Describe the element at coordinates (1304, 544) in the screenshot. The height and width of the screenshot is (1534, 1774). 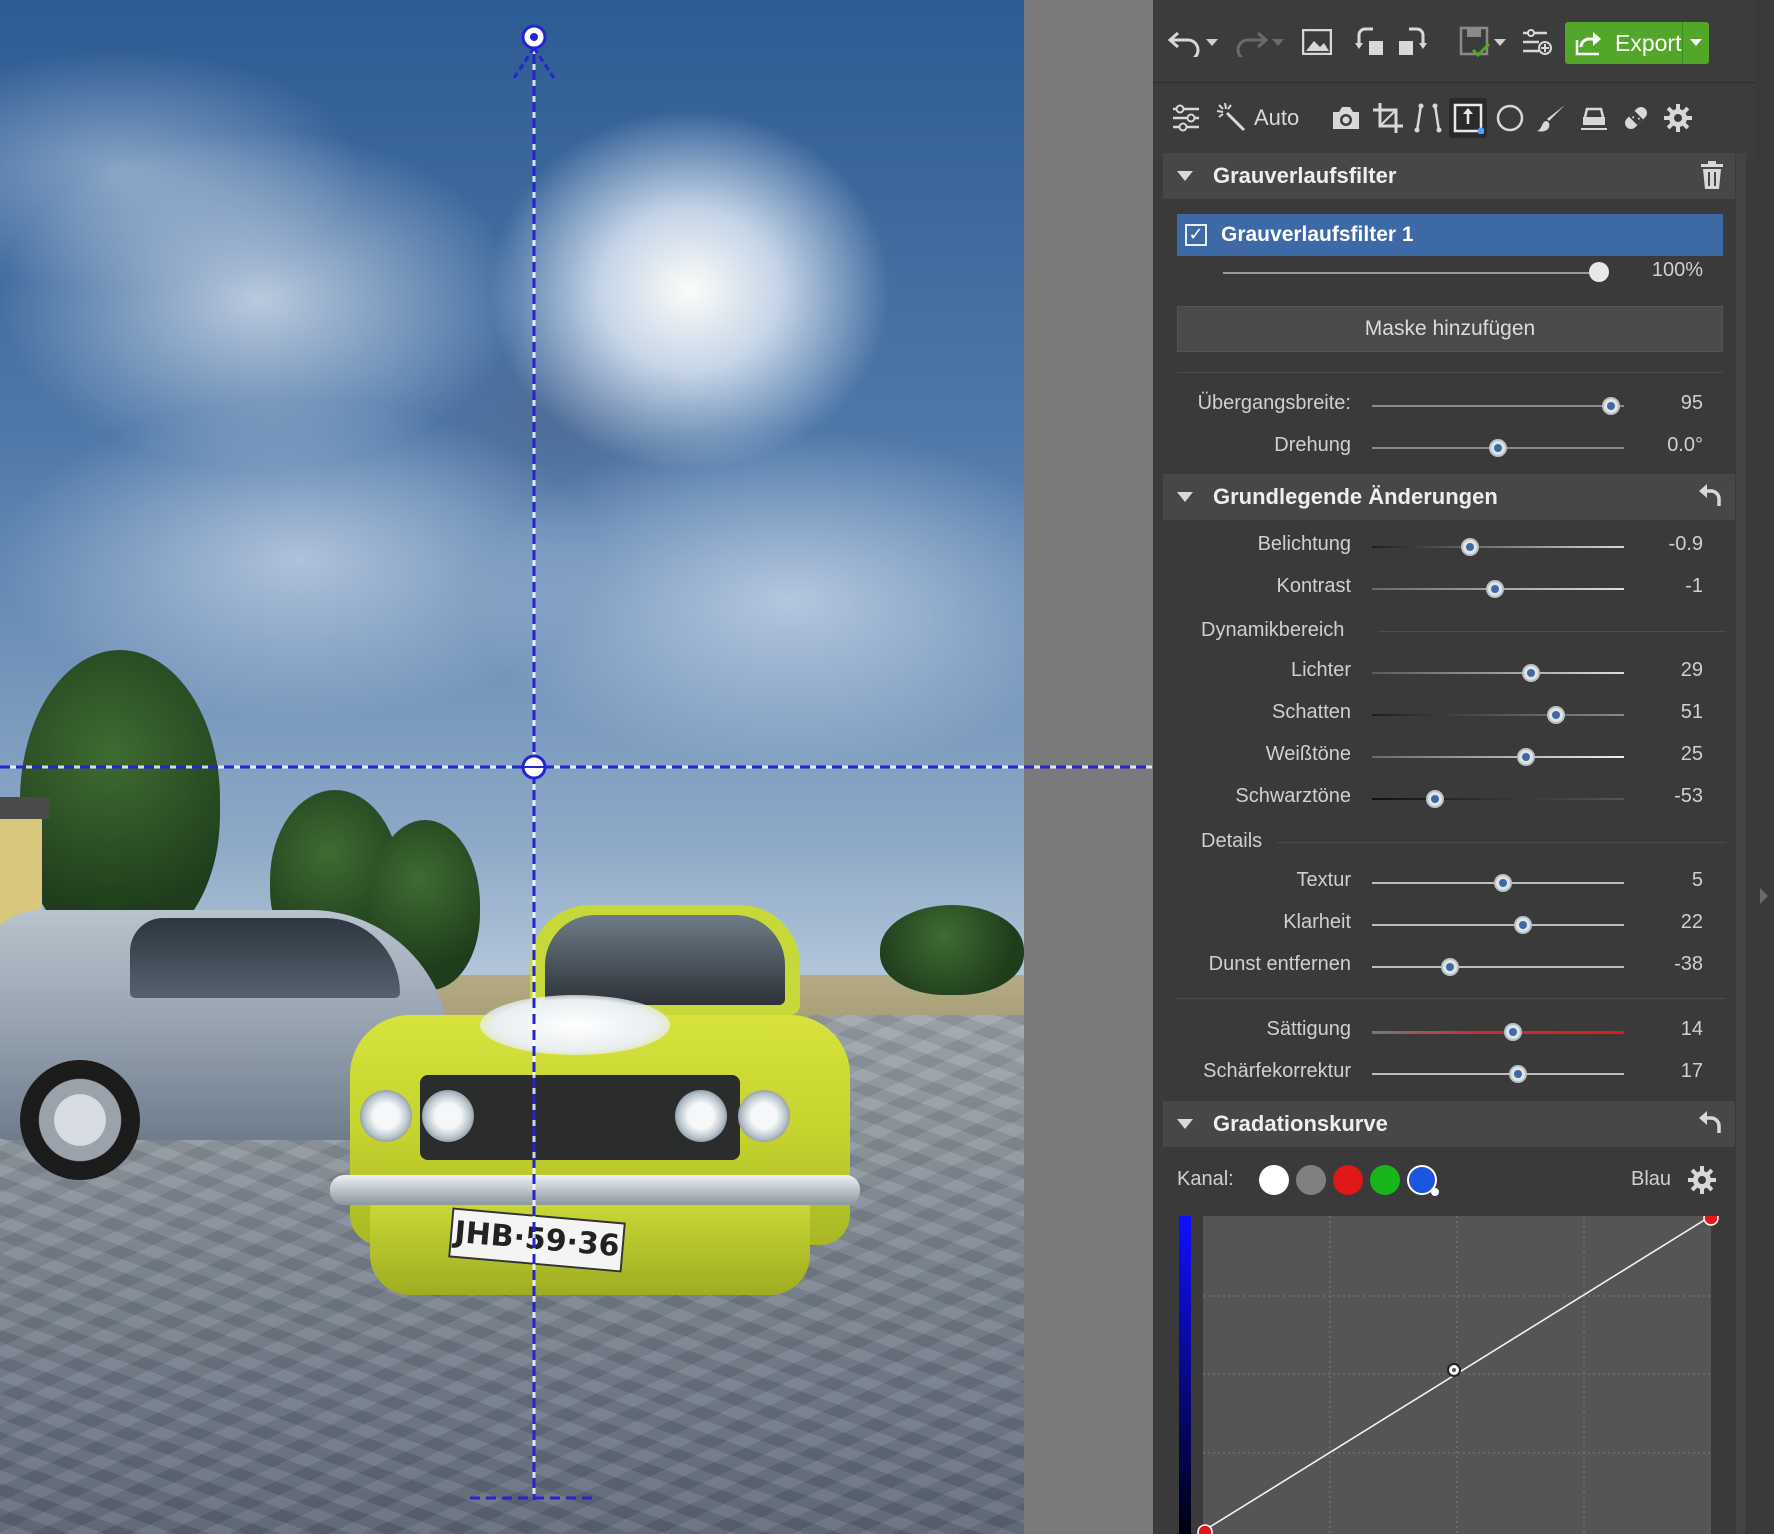
I see `slider-label: Belichtung` at that location.